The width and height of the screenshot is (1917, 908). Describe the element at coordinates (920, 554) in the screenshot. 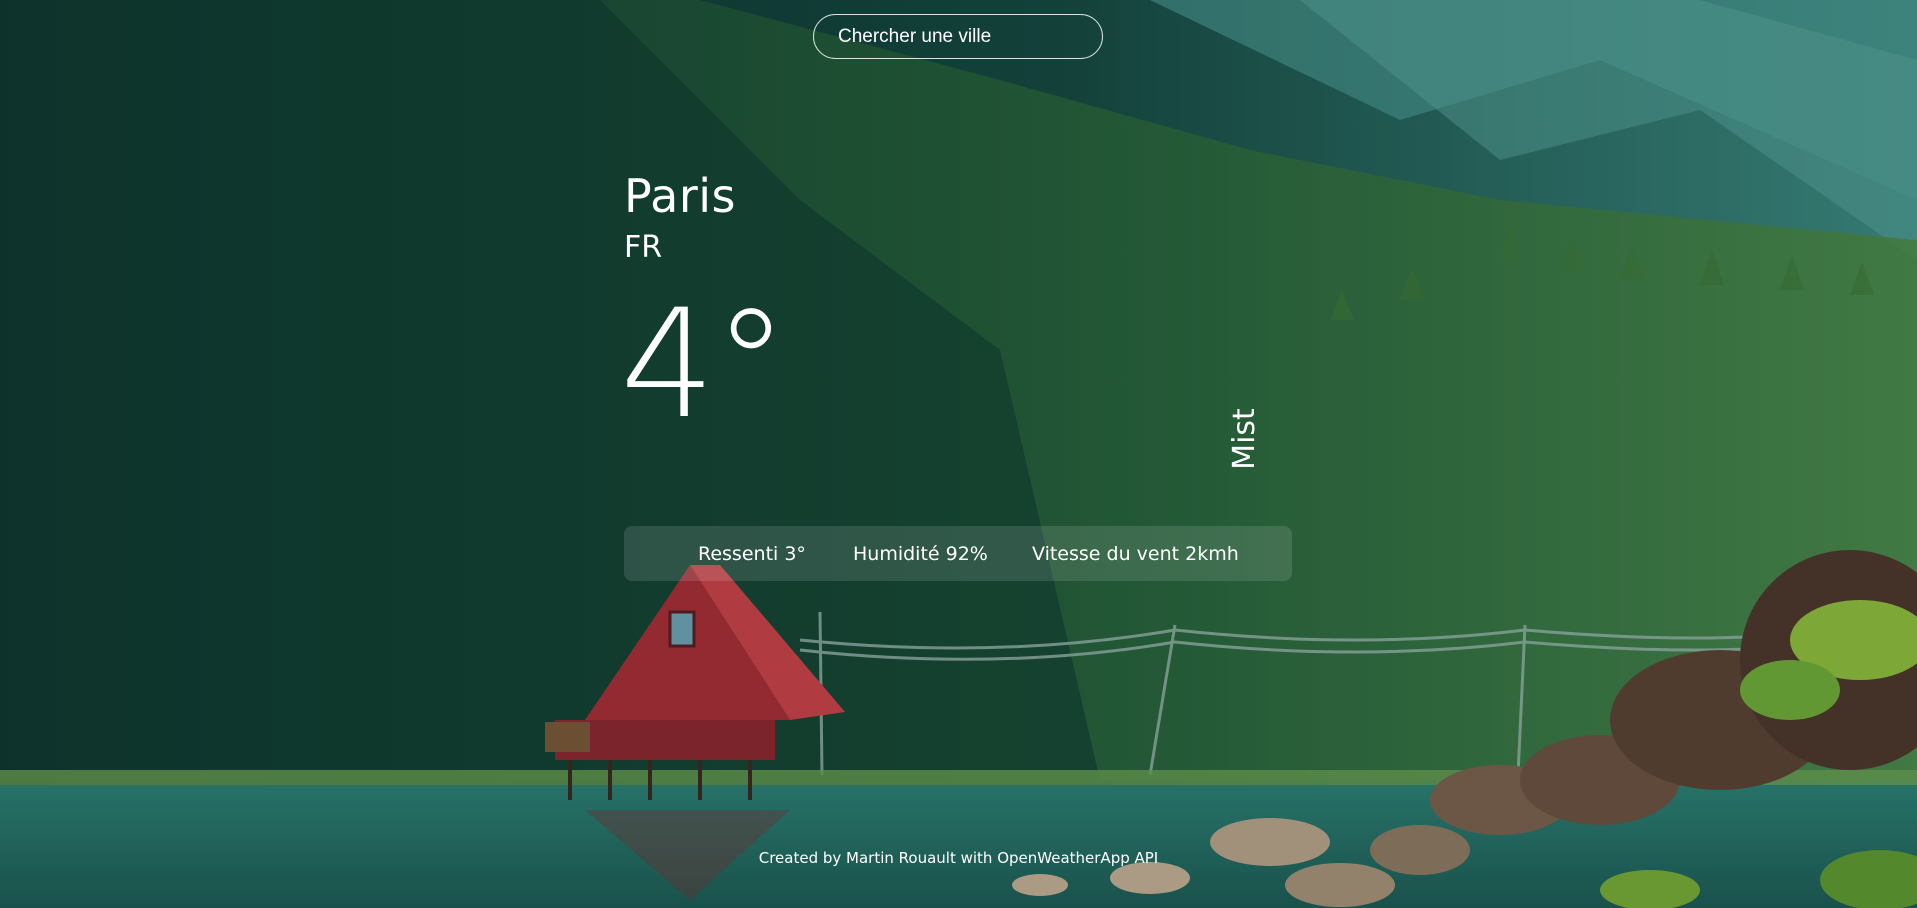

I see `humidity: Humidité 92%` at that location.